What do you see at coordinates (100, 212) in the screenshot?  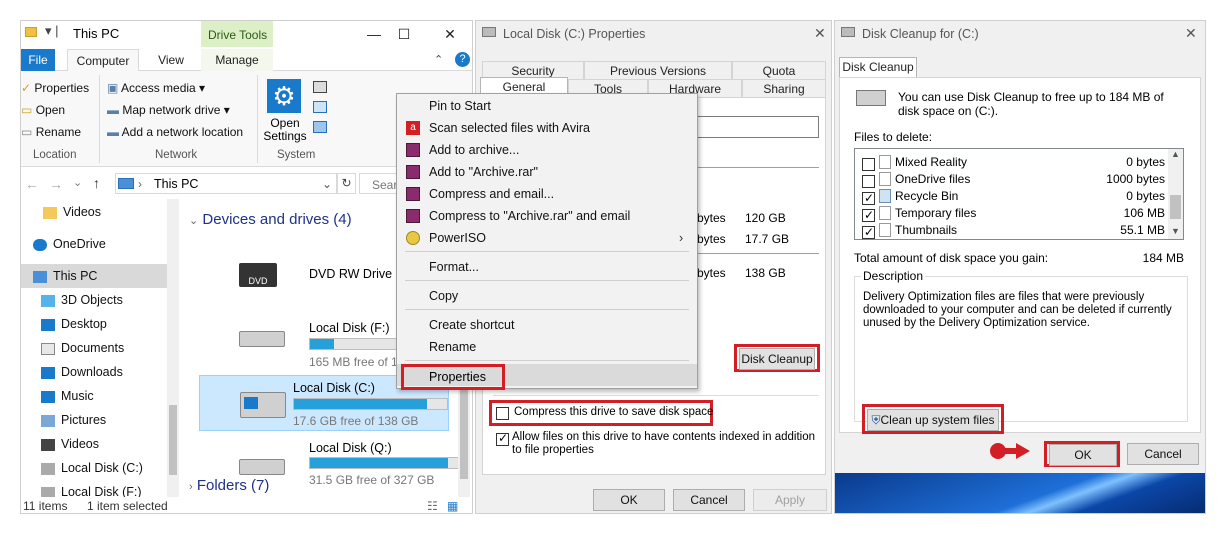 I see `nav-item-videos: Videos` at bounding box center [100, 212].